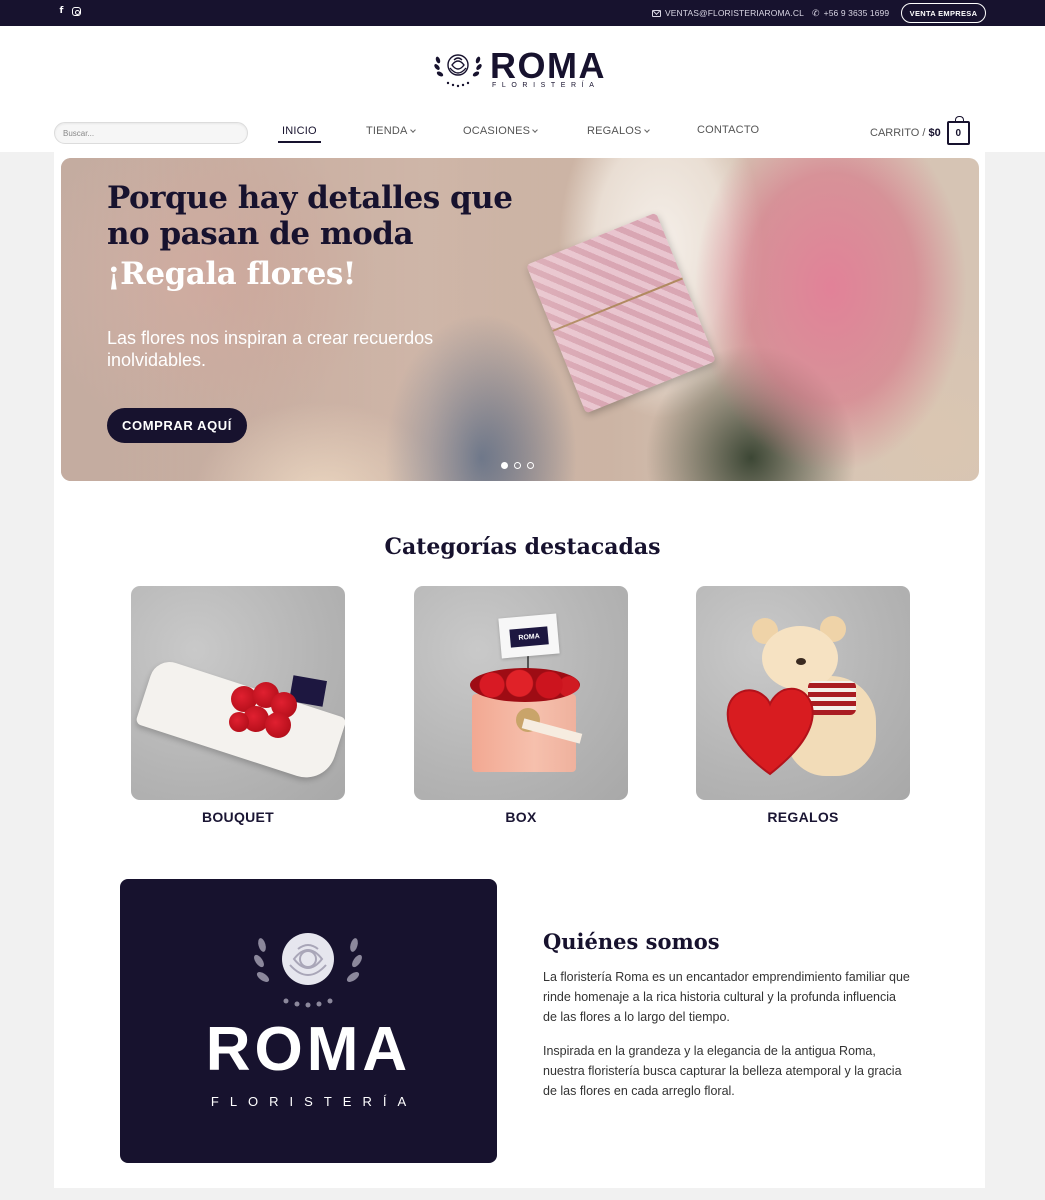 The image size is (1045, 1200). Describe the element at coordinates (299, 131) in the screenshot. I see `nav-inicio-label: INICIO` at that location.